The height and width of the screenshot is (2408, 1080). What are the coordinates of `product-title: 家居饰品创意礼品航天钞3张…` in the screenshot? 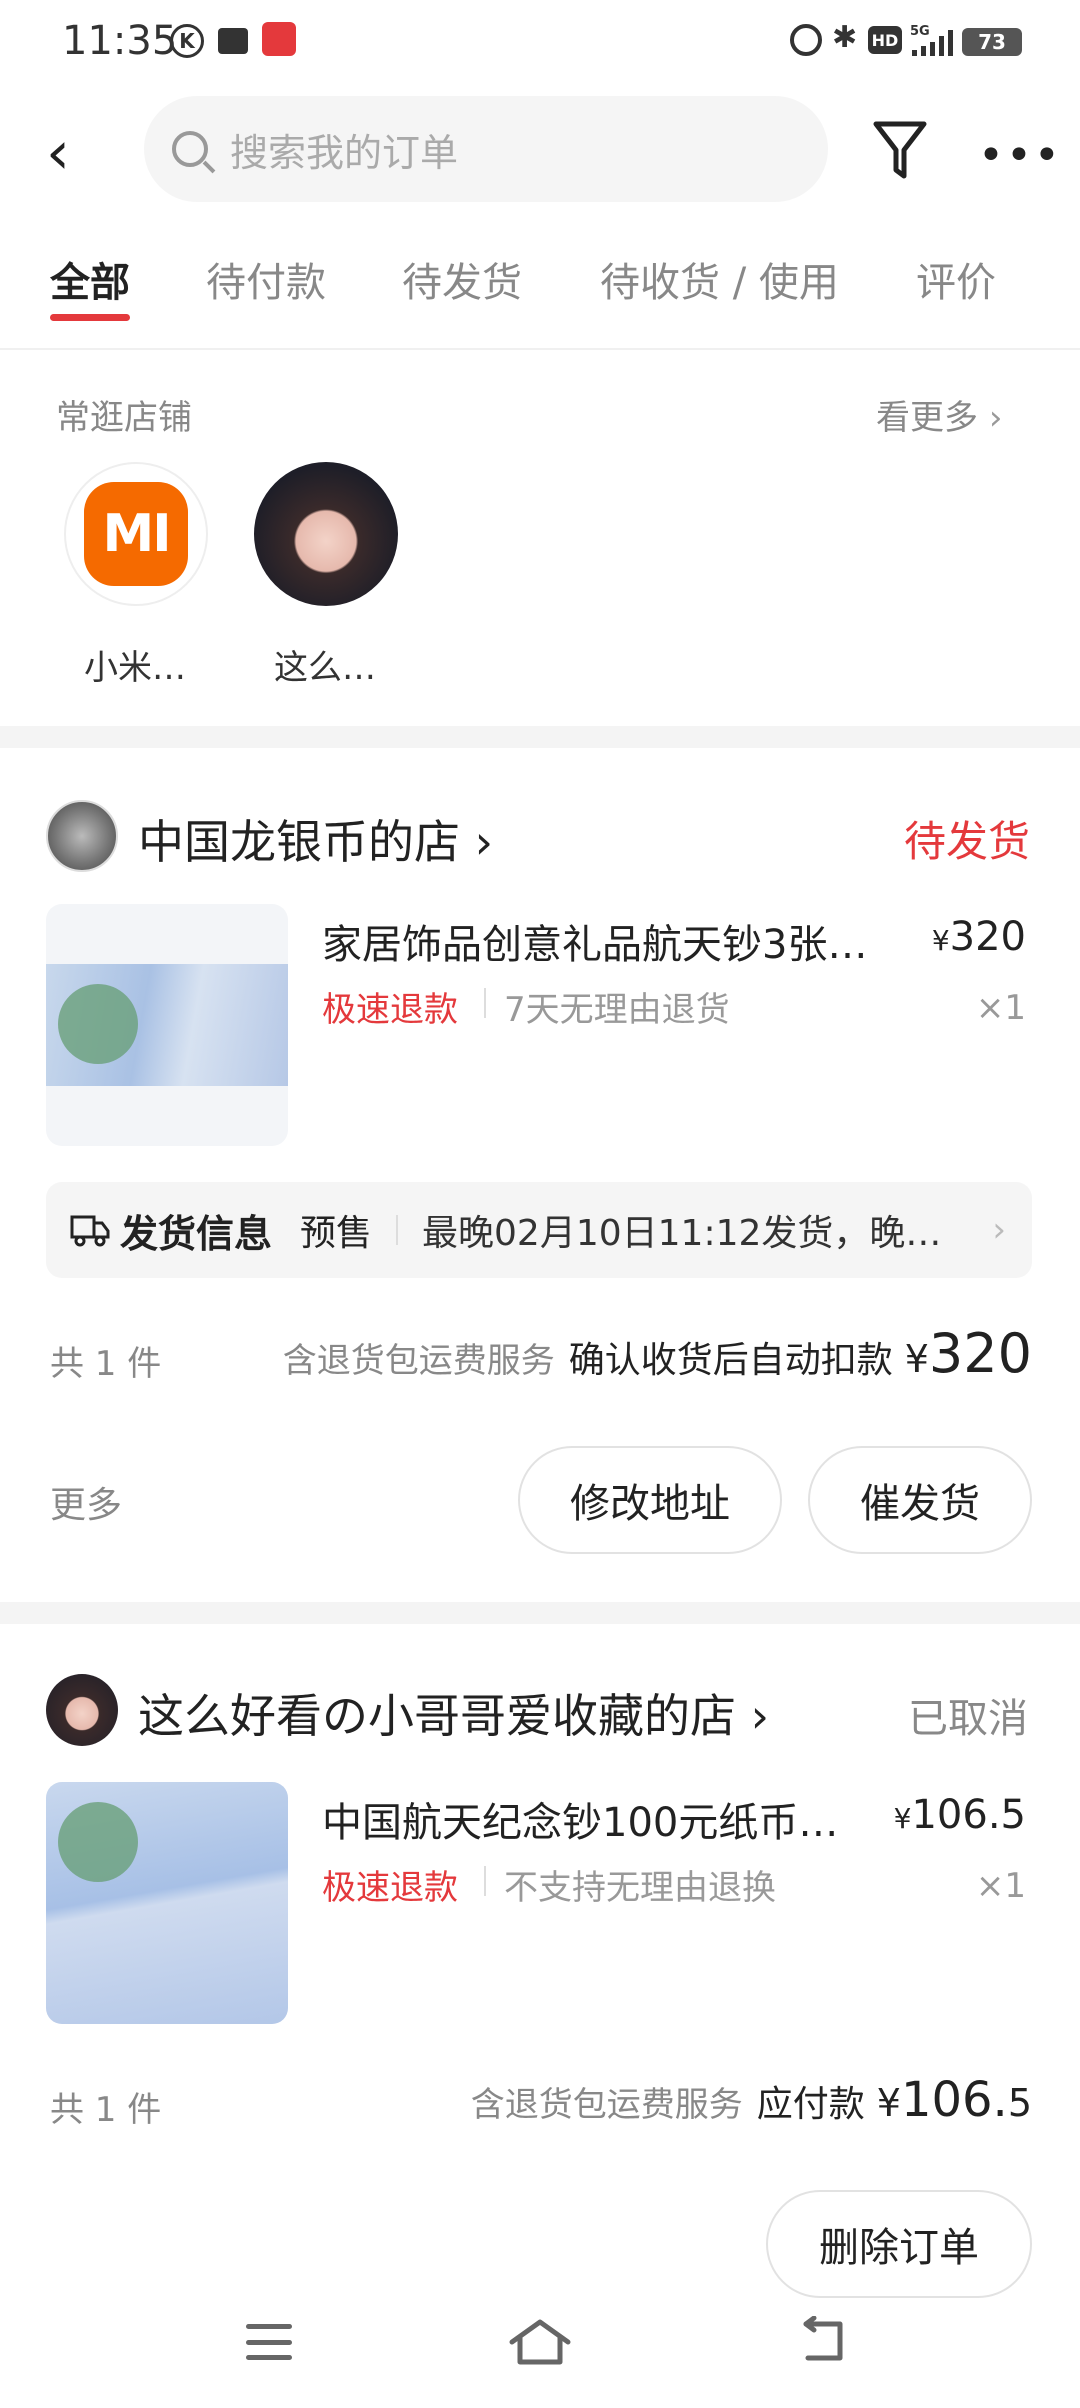 It's located at (607, 941).